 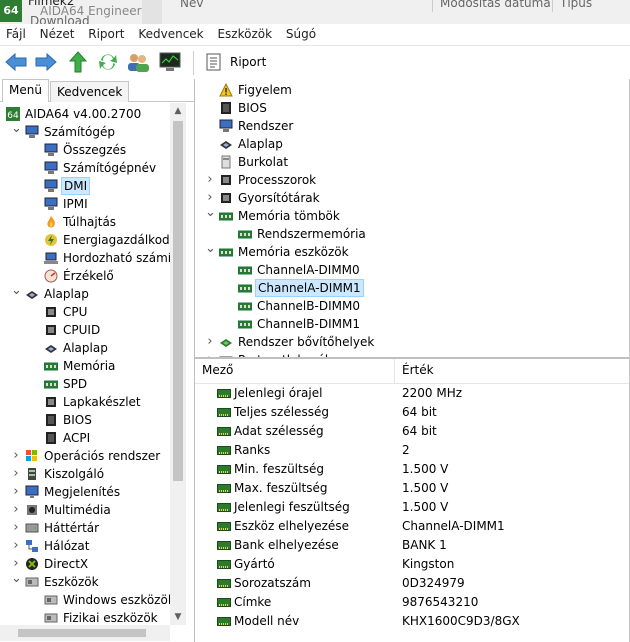 I want to click on column-header-value: Érték, so click(x=418, y=370).